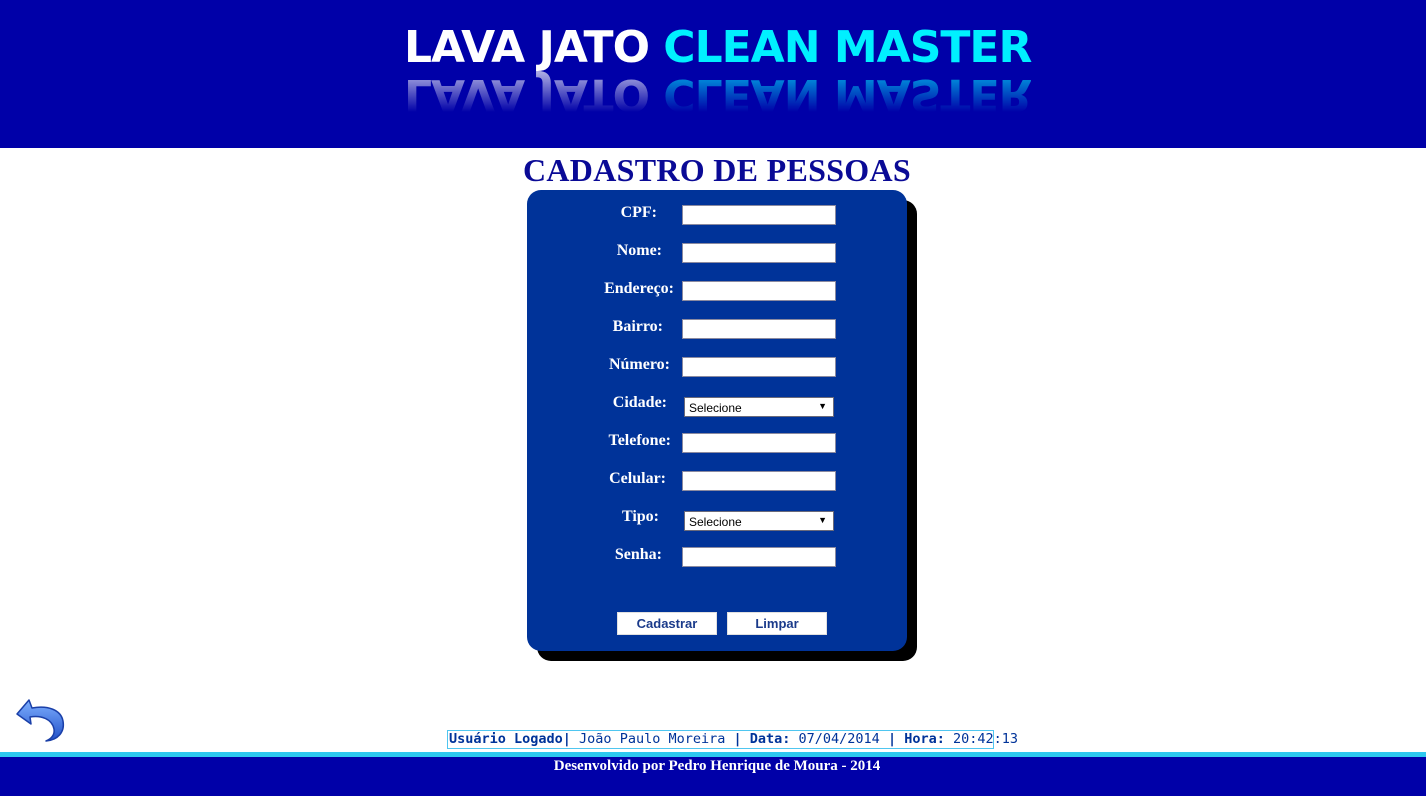  What do you see at coordinates (847, 47) in the screenshot?
I see `logo-text-accent: CLEAN MASTER` at bounding box center [847, 47].